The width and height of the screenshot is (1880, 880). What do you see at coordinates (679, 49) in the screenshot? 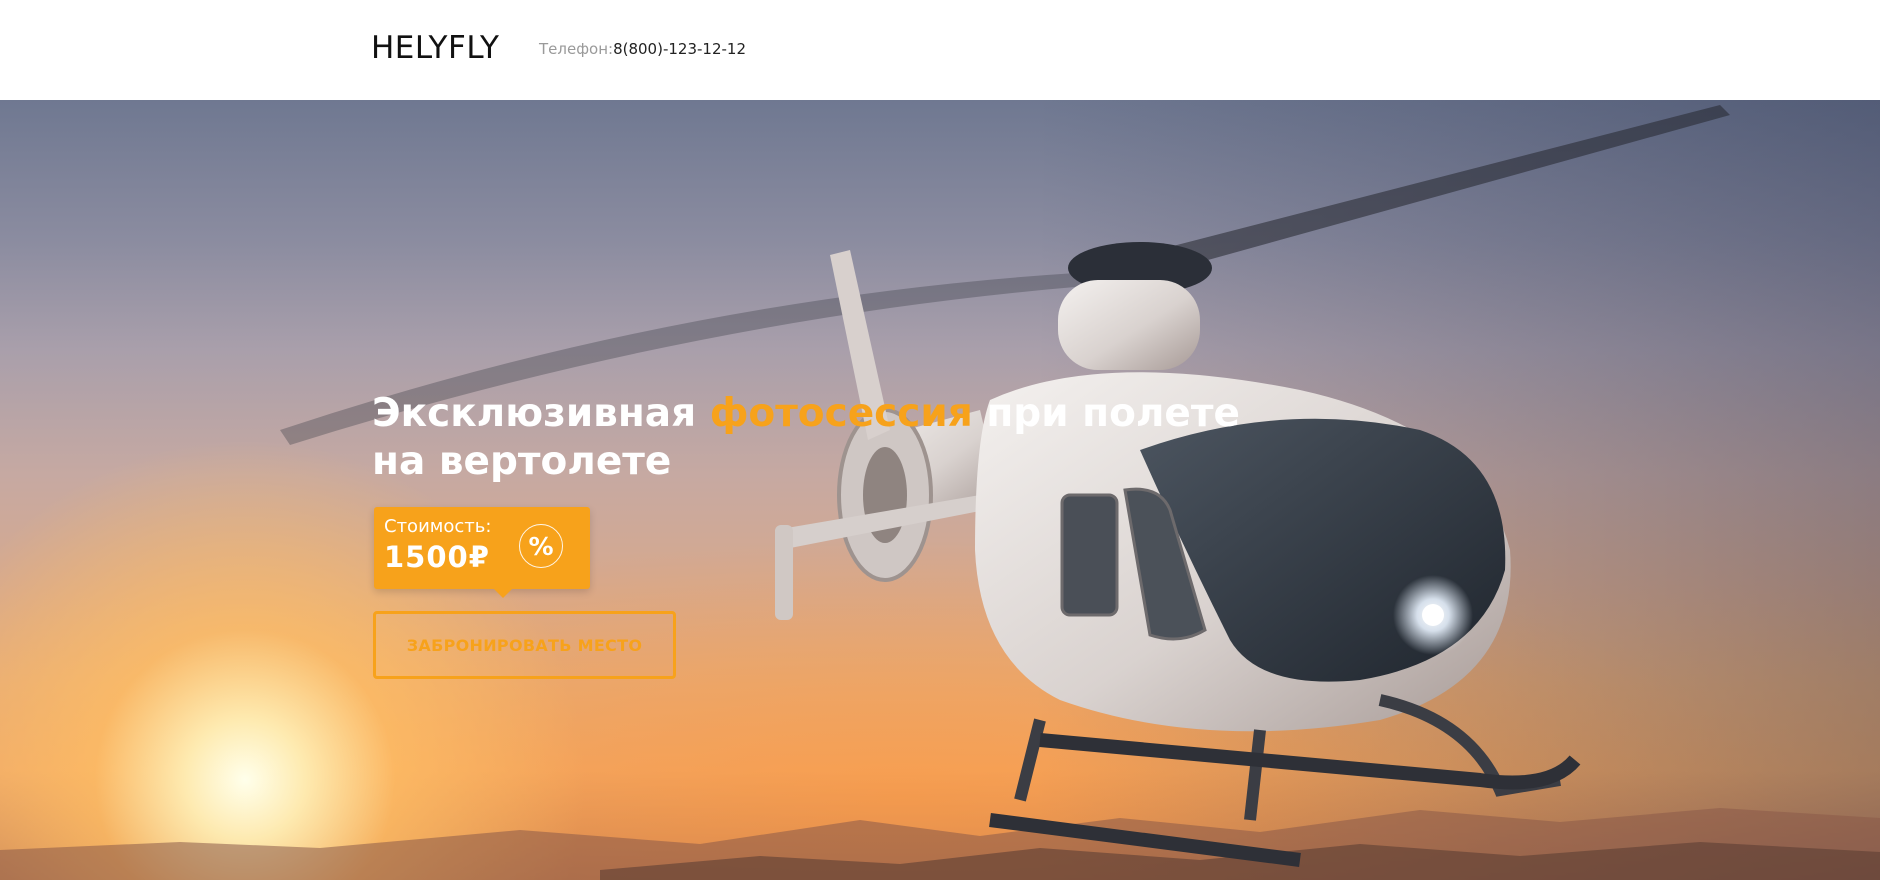
I see `phone-number: 8(800)-123-12-12` at bounding box center [679, 49].